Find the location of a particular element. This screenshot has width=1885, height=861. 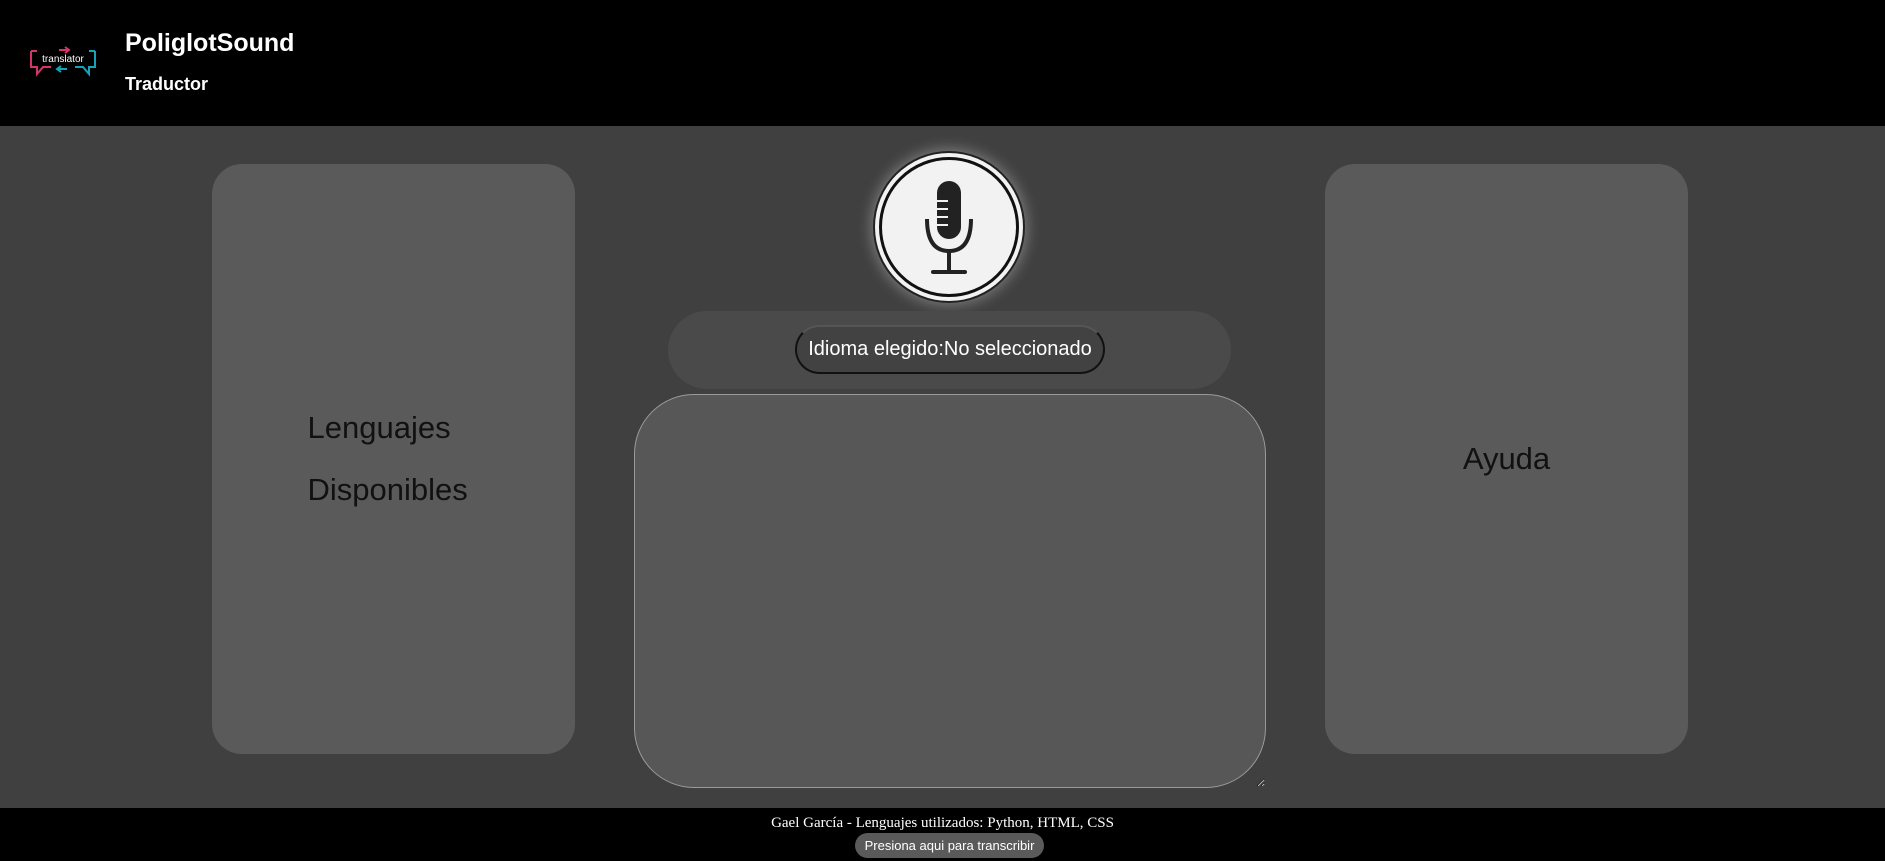

help-label: Ayuda is located at coordinates (1506, 458).